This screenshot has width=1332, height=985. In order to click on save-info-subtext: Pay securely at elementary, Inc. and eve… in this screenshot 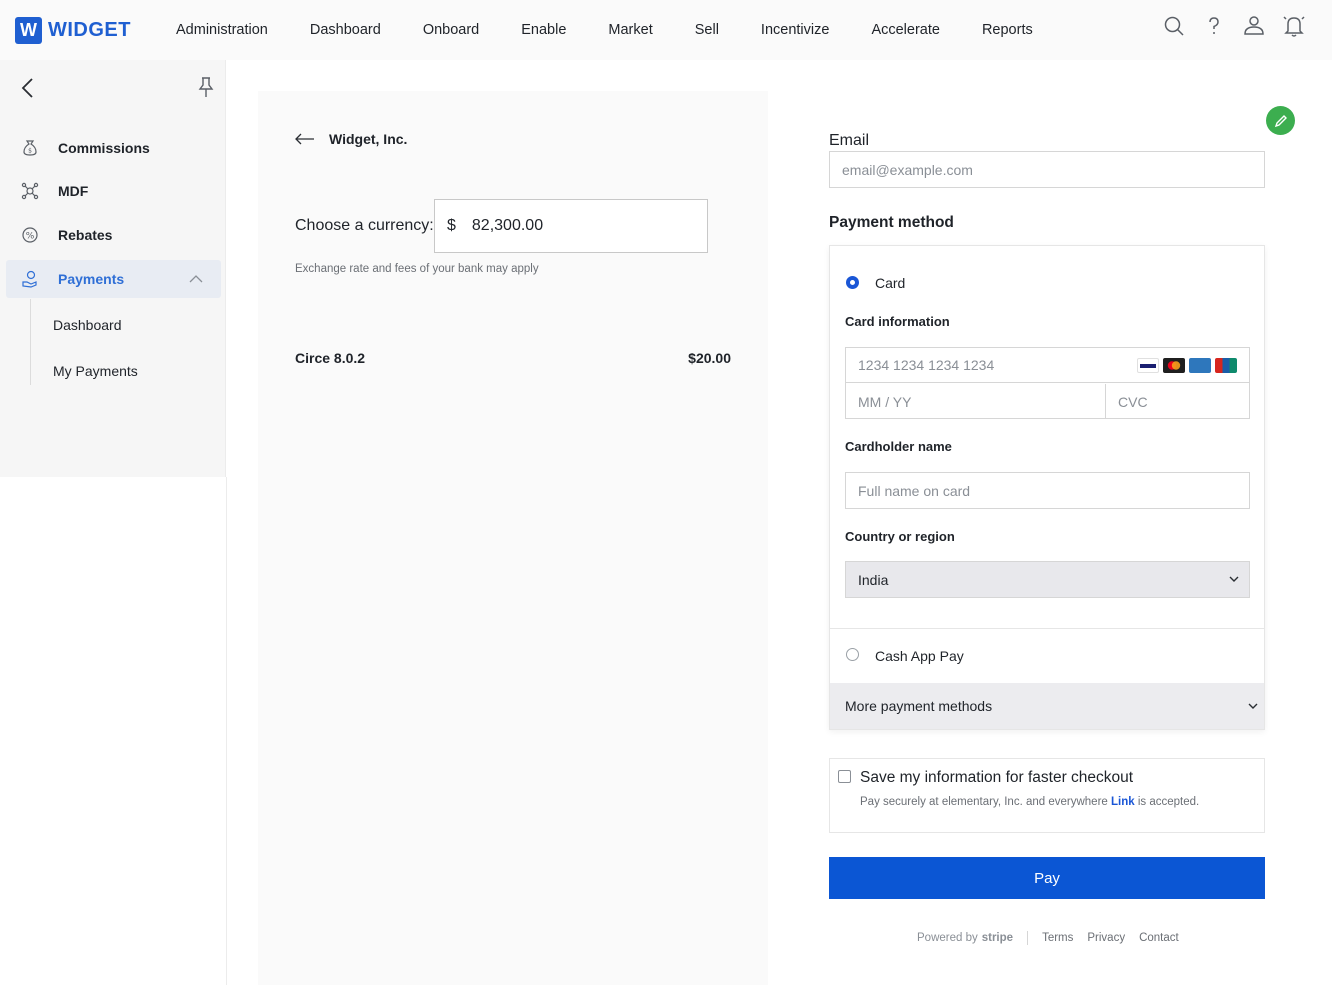, I will do `click(1029, 802)`.